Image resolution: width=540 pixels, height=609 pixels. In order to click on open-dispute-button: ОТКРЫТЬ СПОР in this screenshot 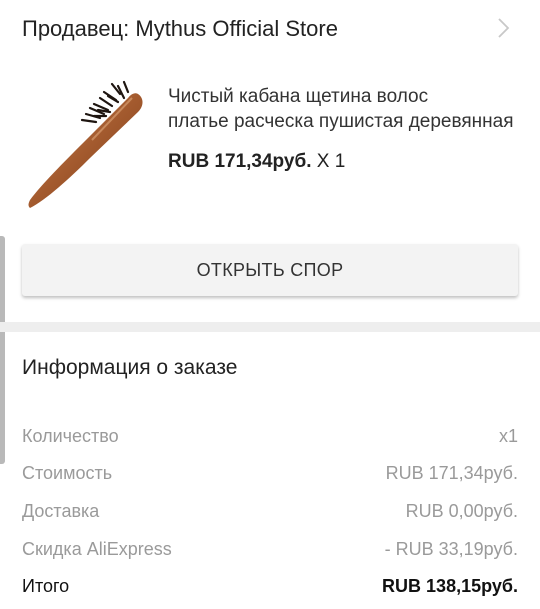, I will do `click(270, 270)`.